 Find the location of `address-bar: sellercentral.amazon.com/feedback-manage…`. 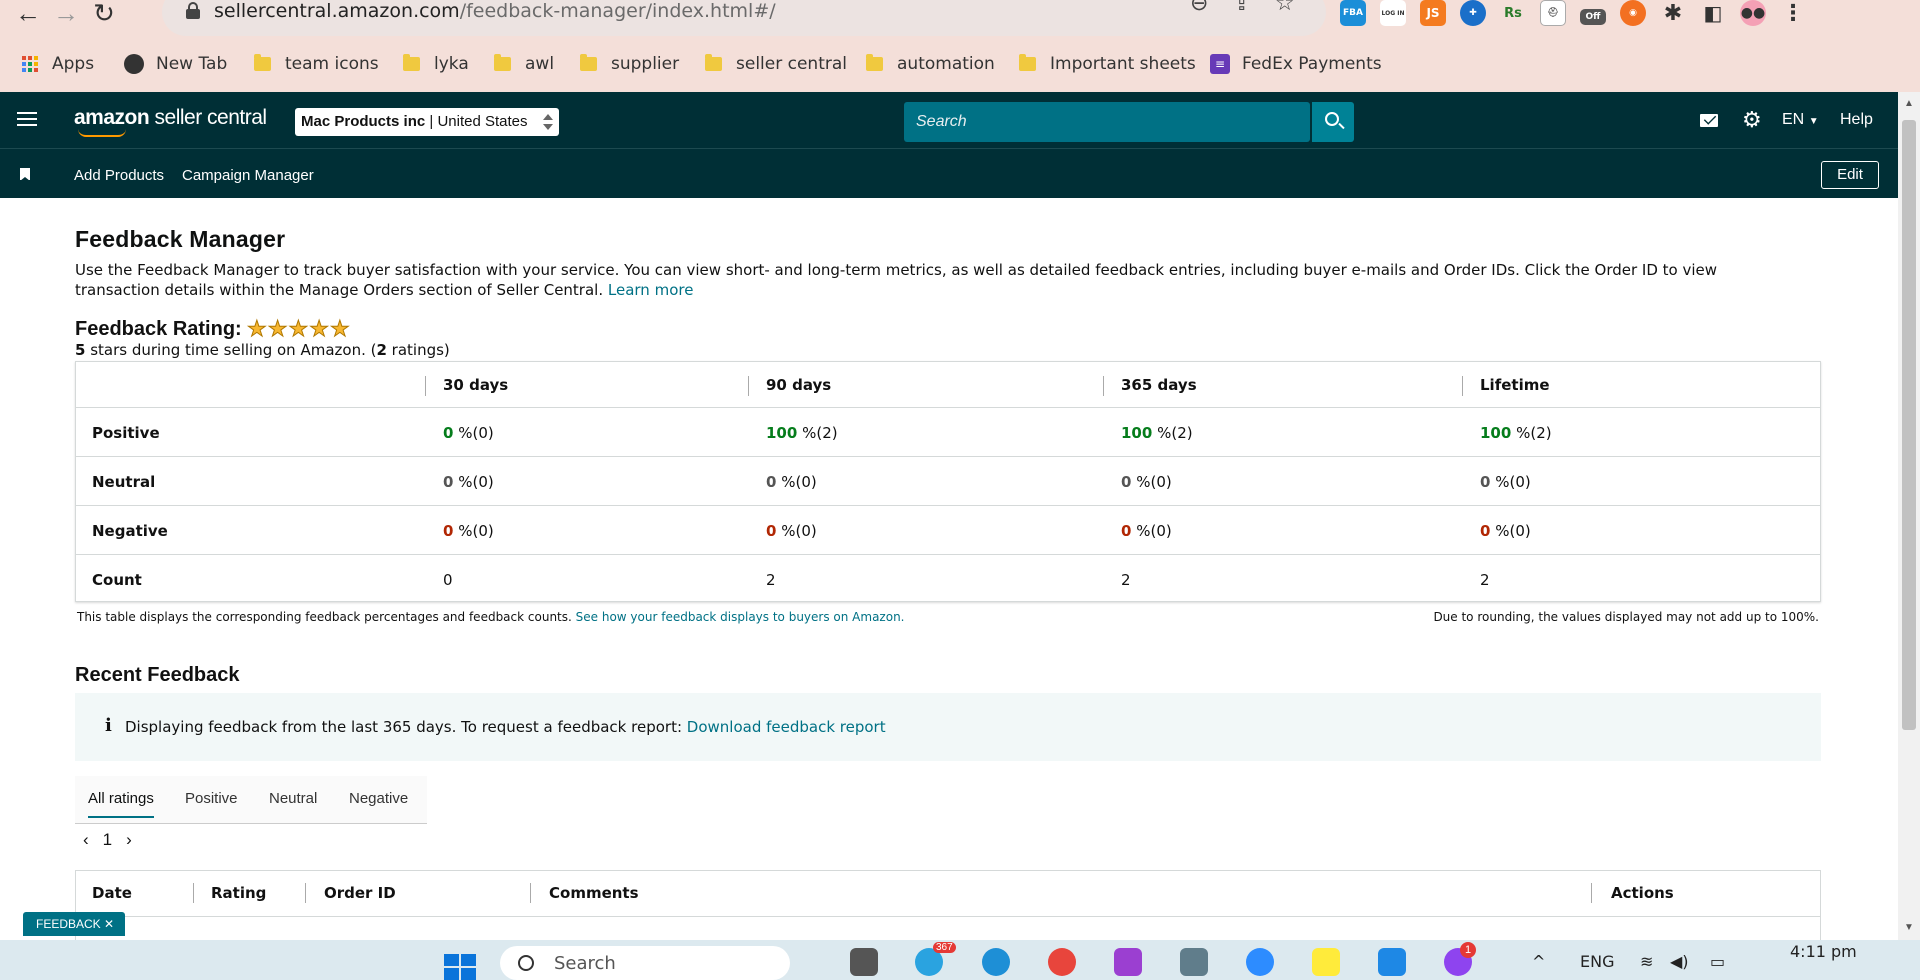

address-bar: sellercentral.amazon.com/feedback-manage… is located at coordinates (744, 18).